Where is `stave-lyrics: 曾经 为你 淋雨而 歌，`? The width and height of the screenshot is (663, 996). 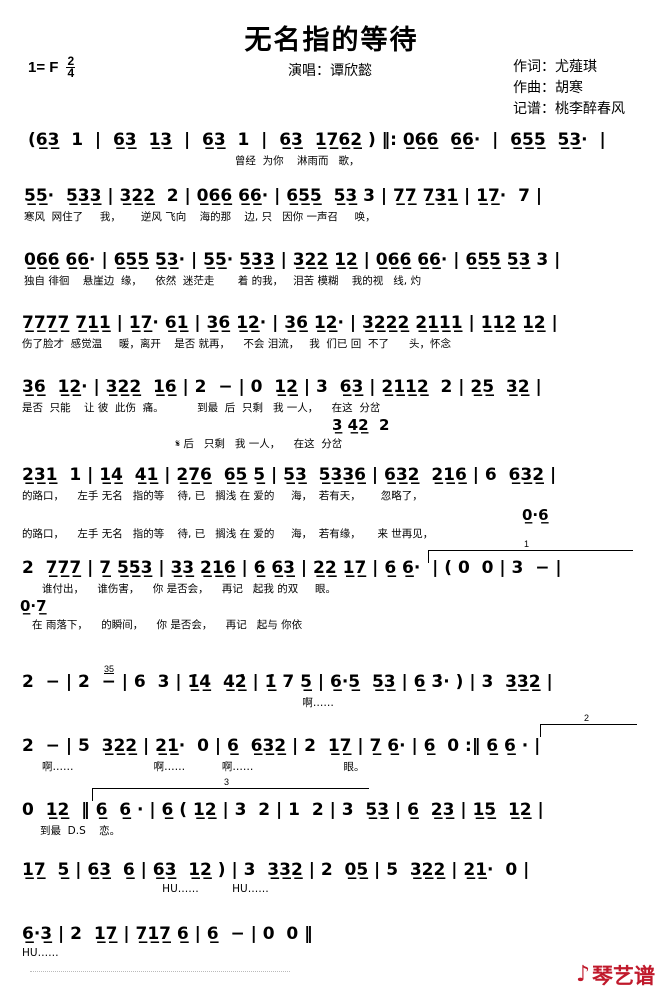
stave-lyrics: 曾经 为你 淋雨而 歌， is located at coordinates (194, 161).